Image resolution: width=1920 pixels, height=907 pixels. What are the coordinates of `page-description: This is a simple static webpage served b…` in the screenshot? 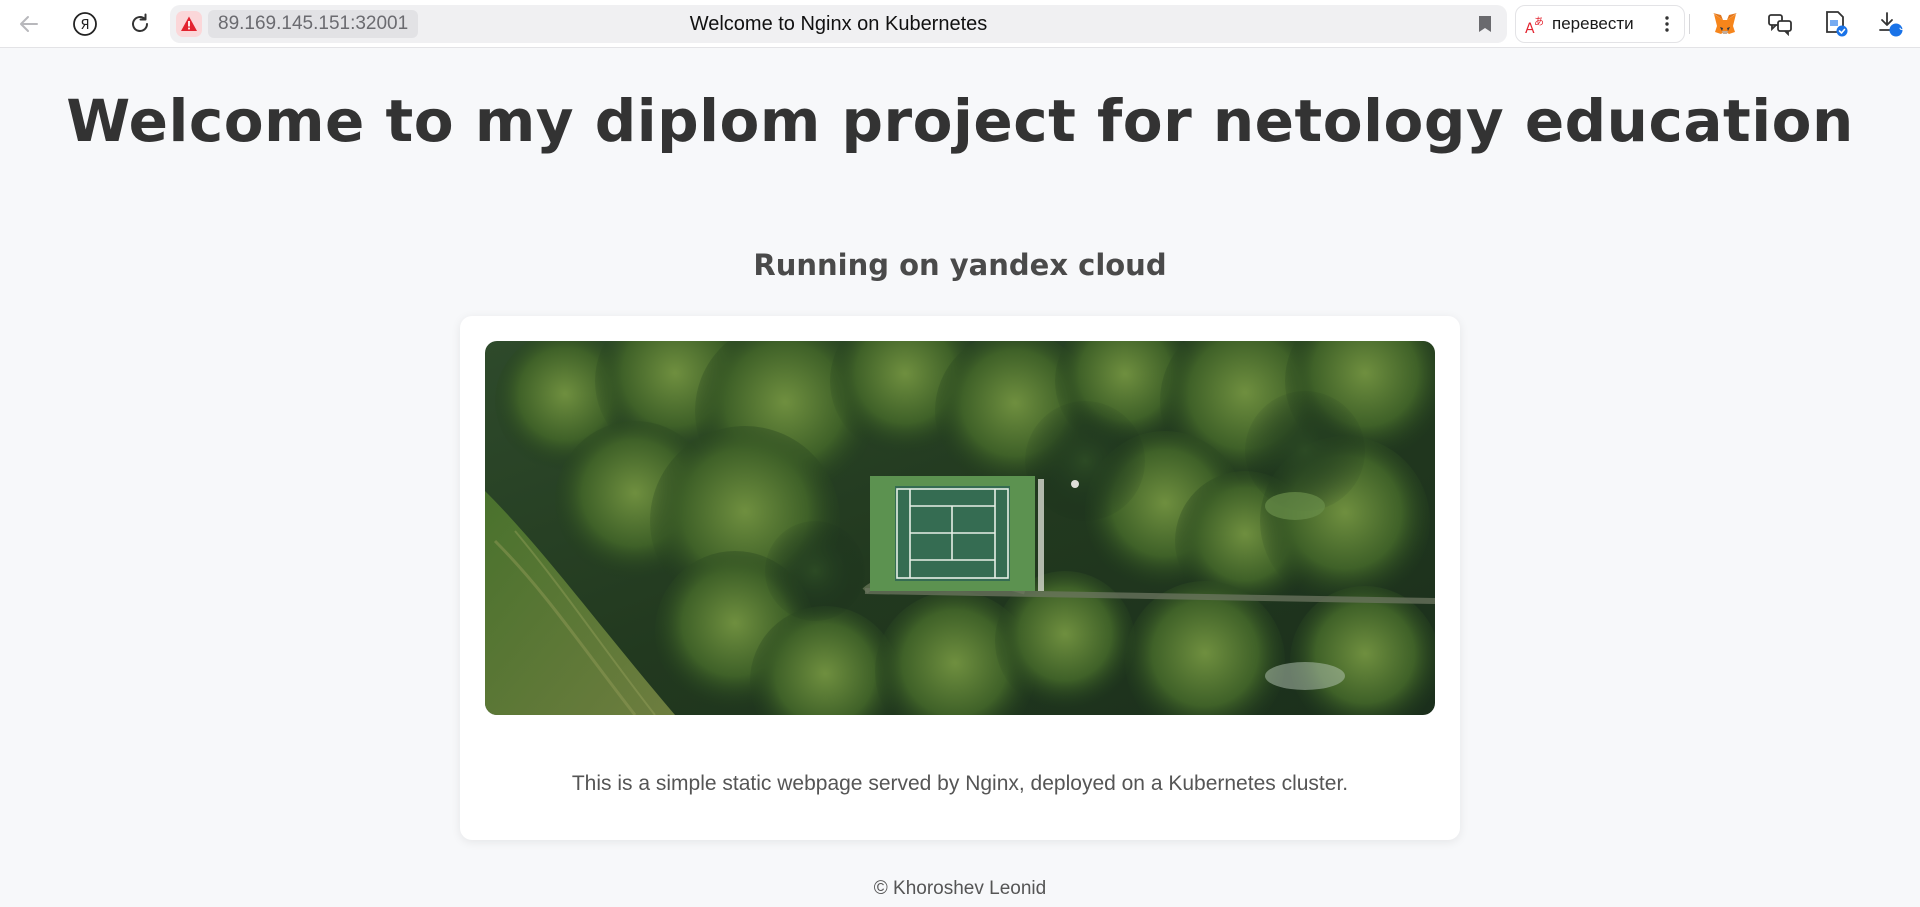 It's located at (960, 783).